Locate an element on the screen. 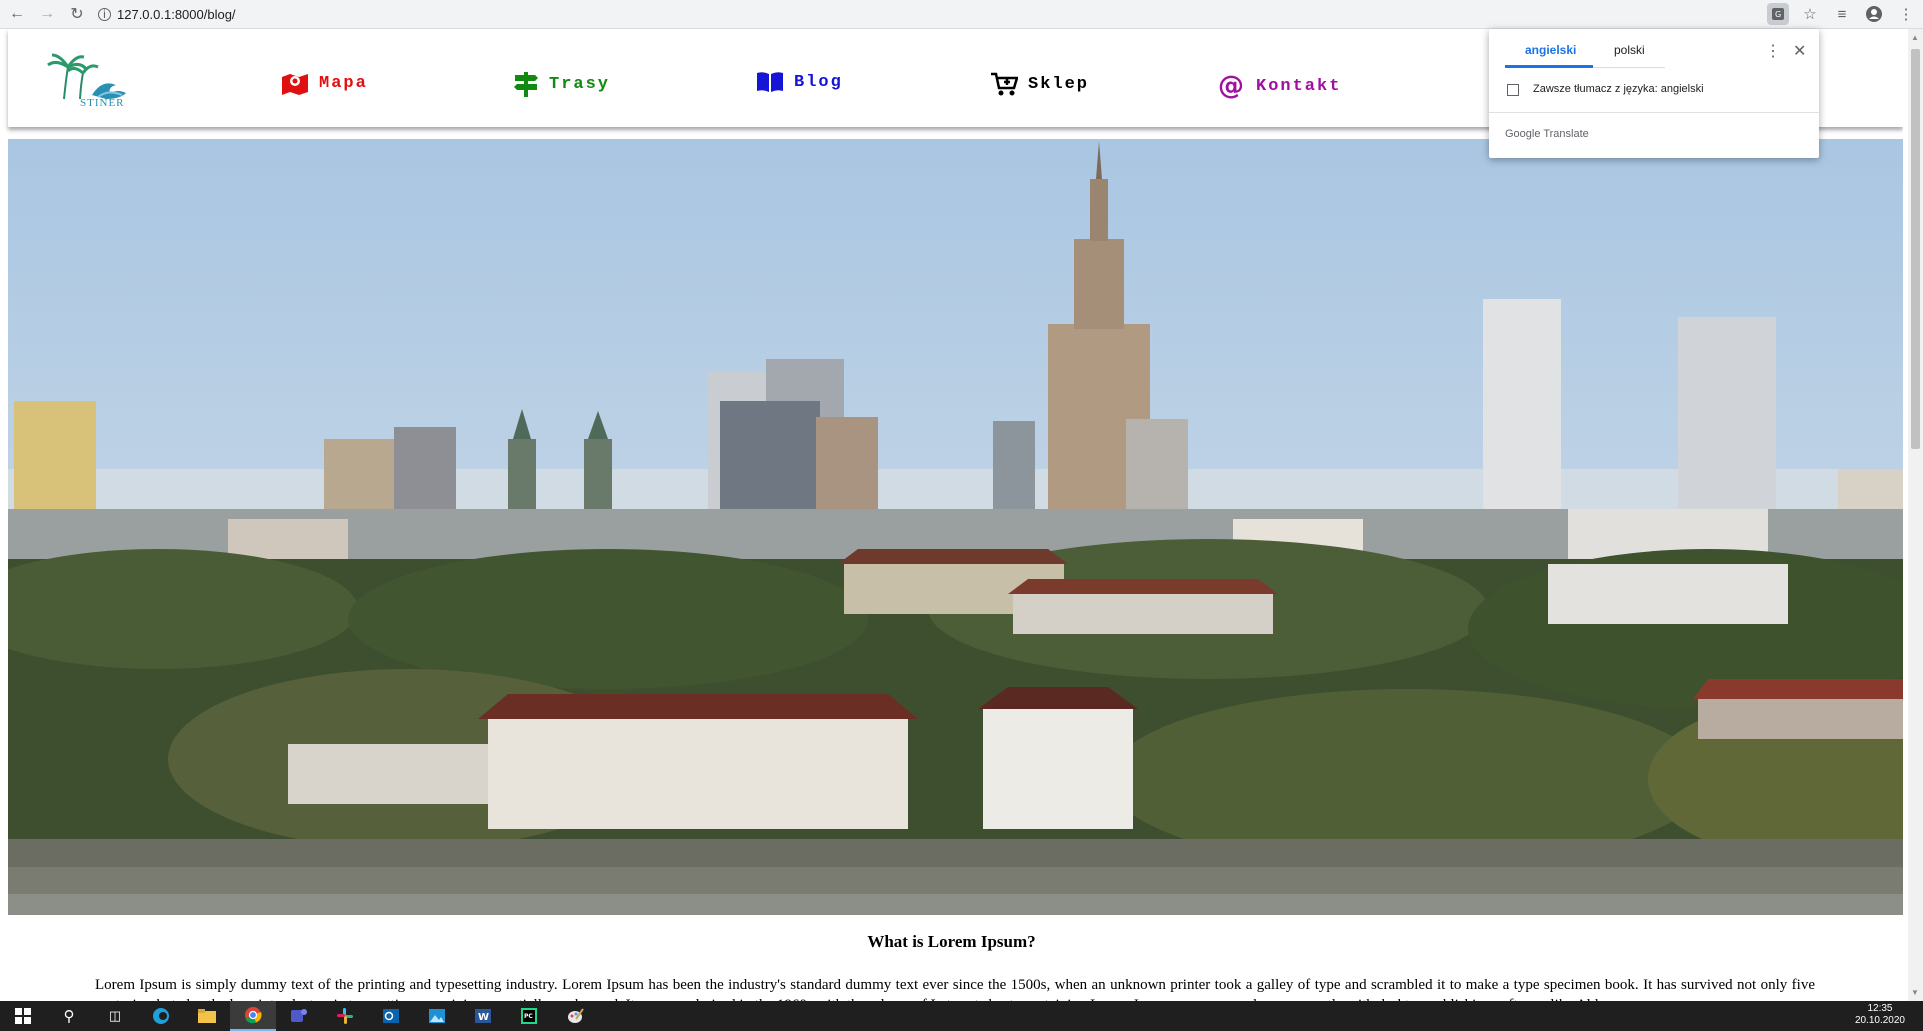 The height and width of the screenshot is (1031, 1923). nav-label: Kontakt is located at coordinates (1299, 86).